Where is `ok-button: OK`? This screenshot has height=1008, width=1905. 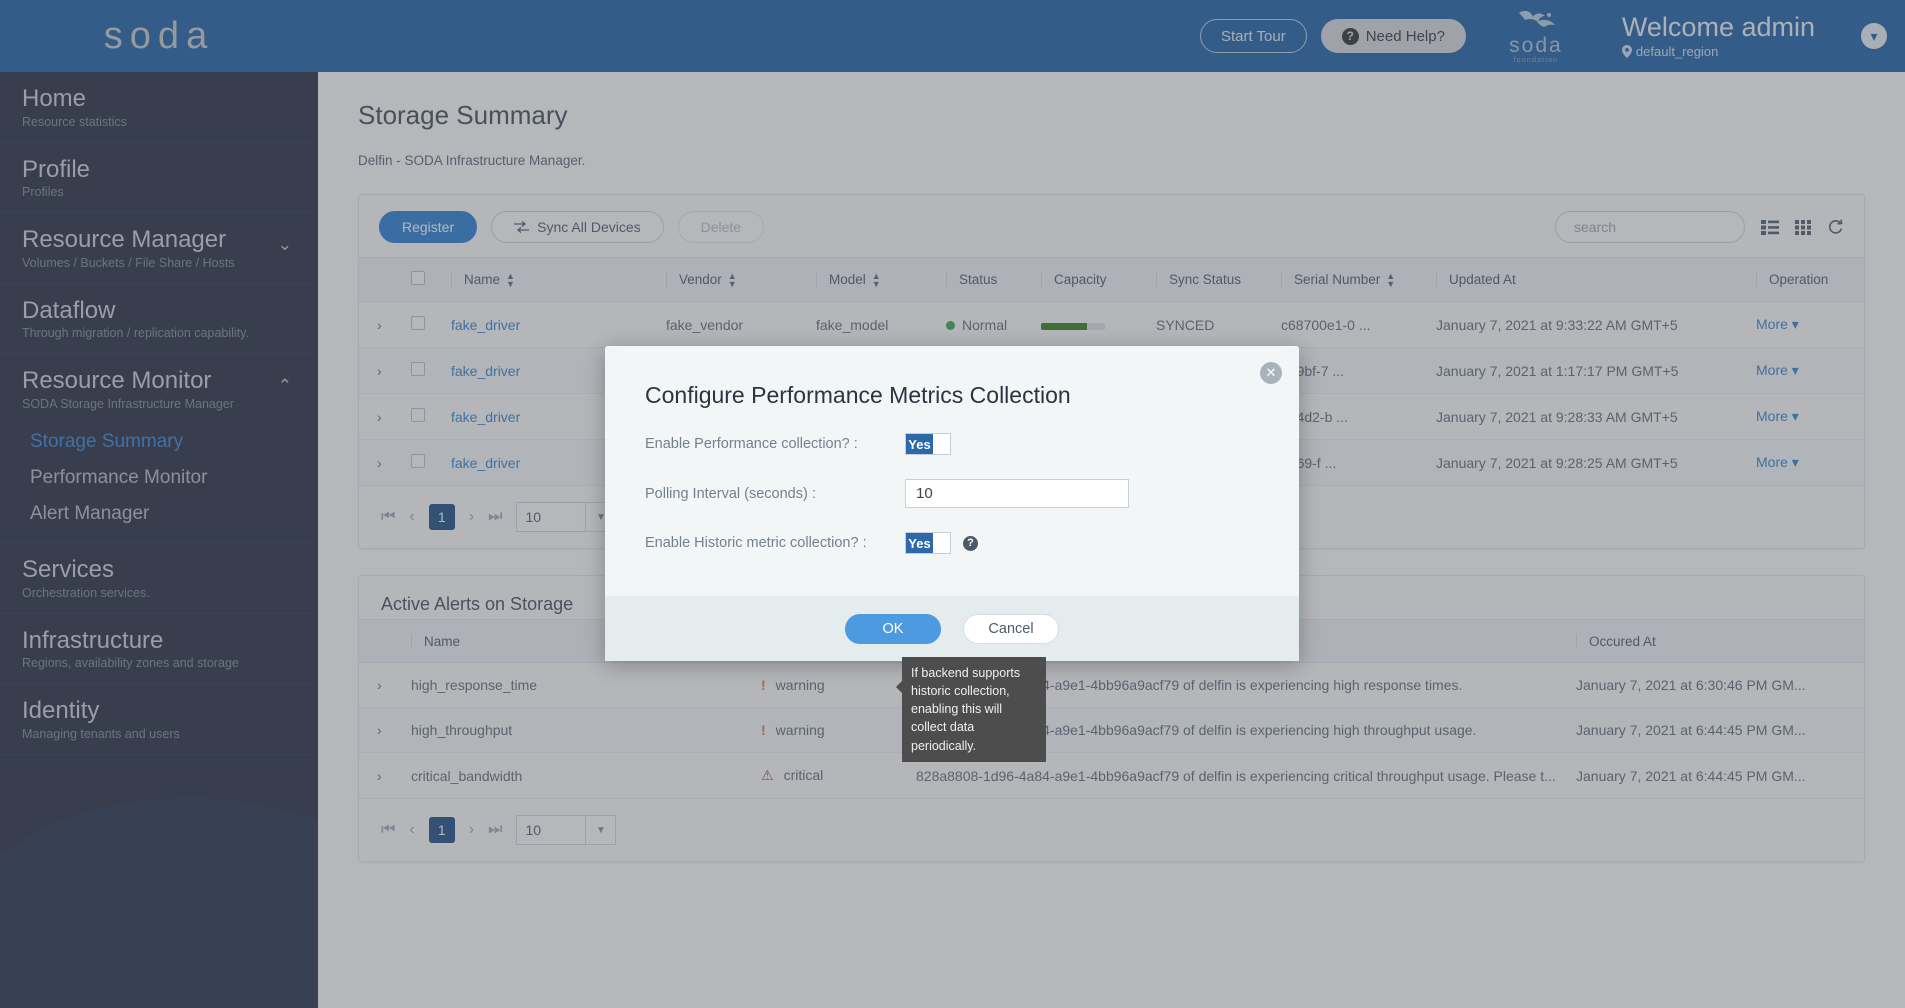 ok-button: OK is located at coordinates (893, 628).